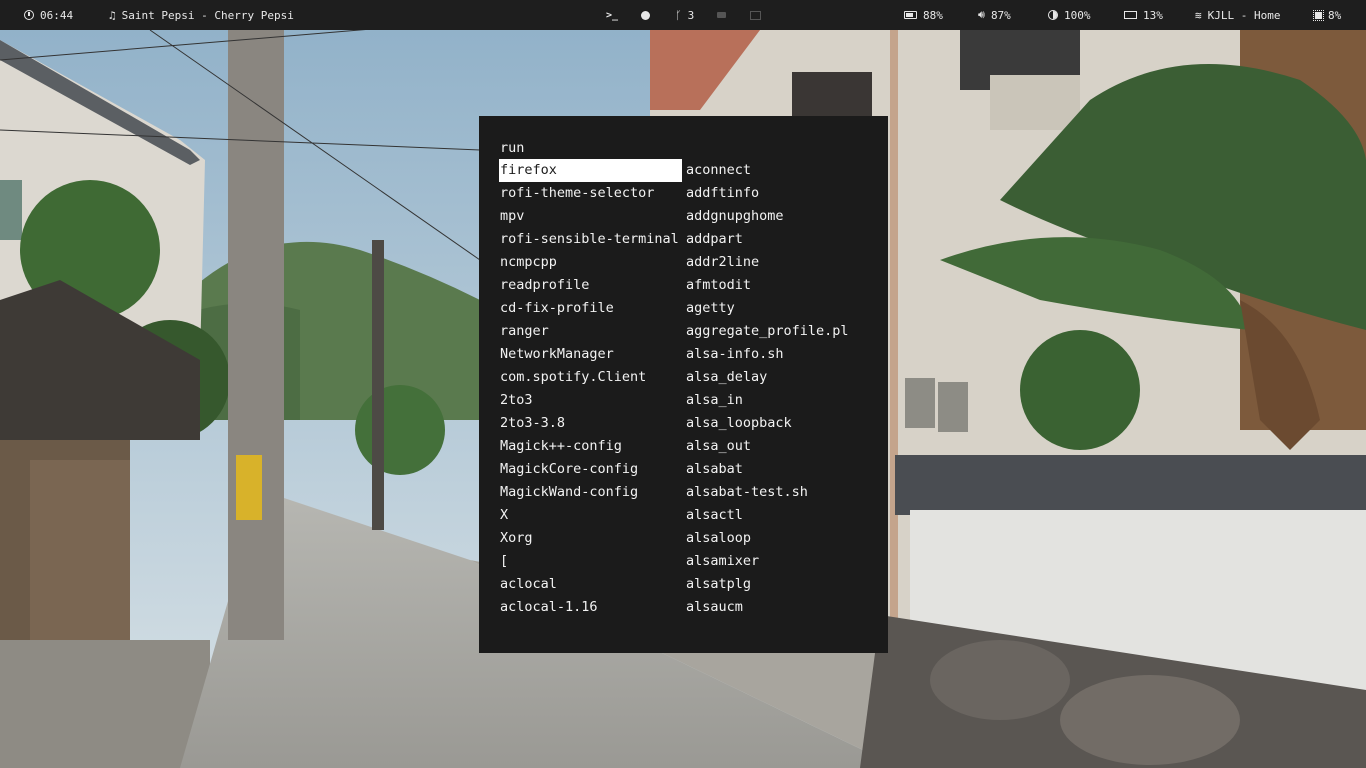 The image size is (1366, 768). What do you see at coordinates (590, 561) in the screenshot?
I see `launcher-entry: [` at bounding box center [590, 561].